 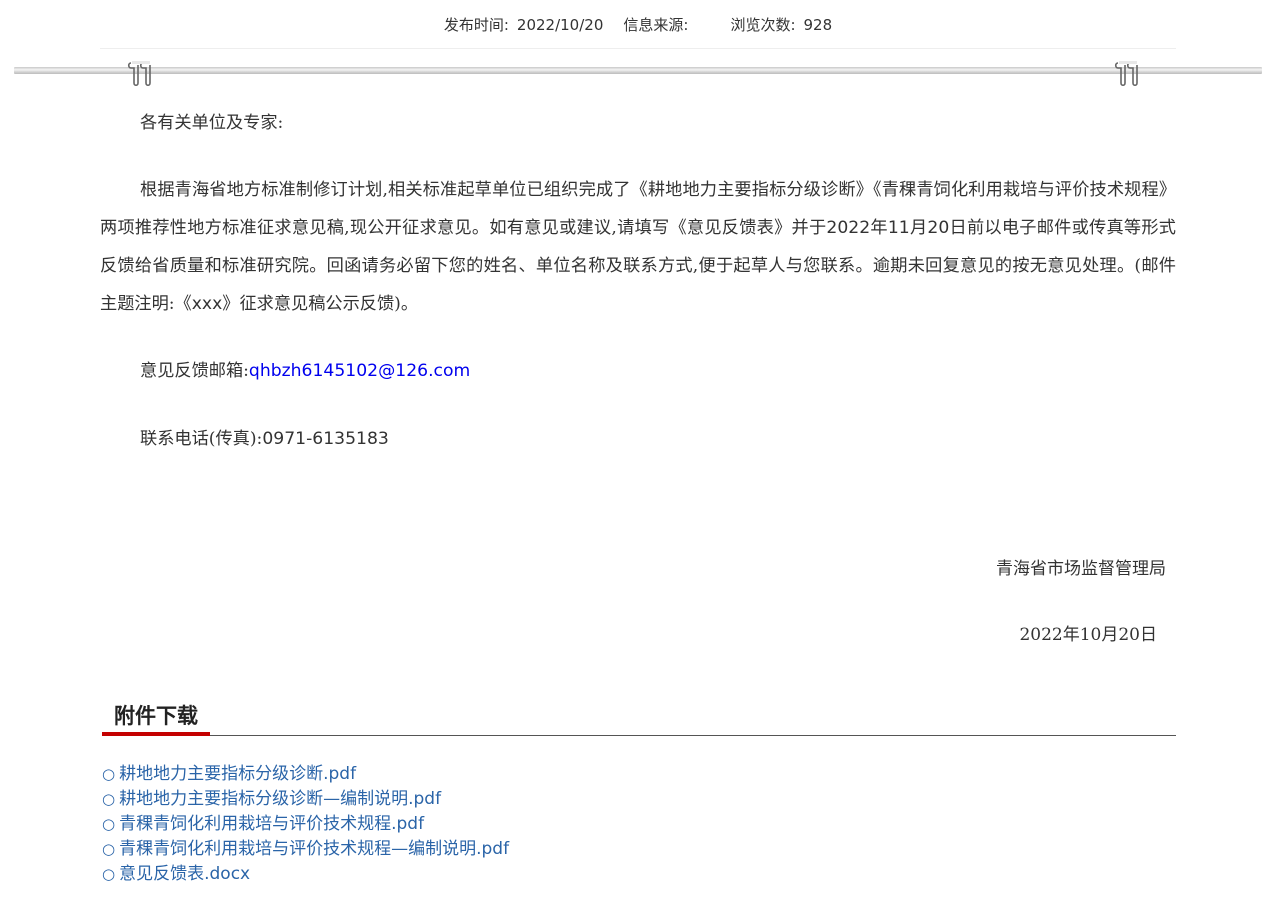 What do you see at coordinates (879, 228) in the screenshot?
I see `deadline-year-unit: 年` at bounding box center [879, 228].